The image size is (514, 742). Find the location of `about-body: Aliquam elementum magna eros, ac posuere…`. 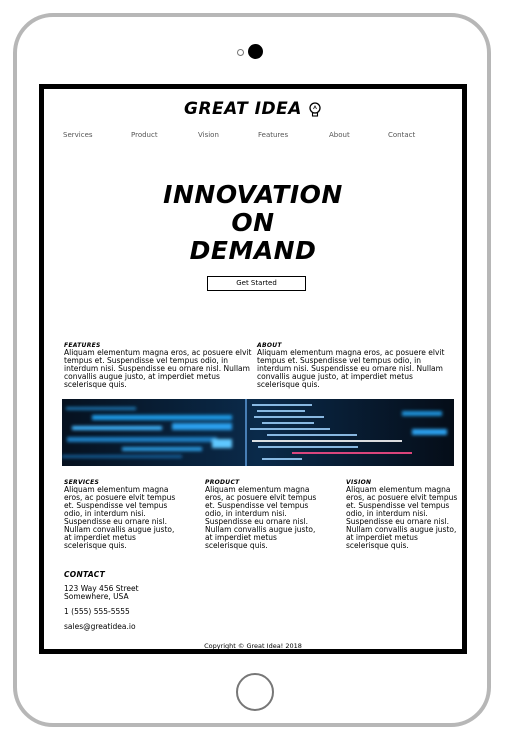

about-body: Aliquam elementum magna eros, ac posuere… is located at coordinates (351, 368).